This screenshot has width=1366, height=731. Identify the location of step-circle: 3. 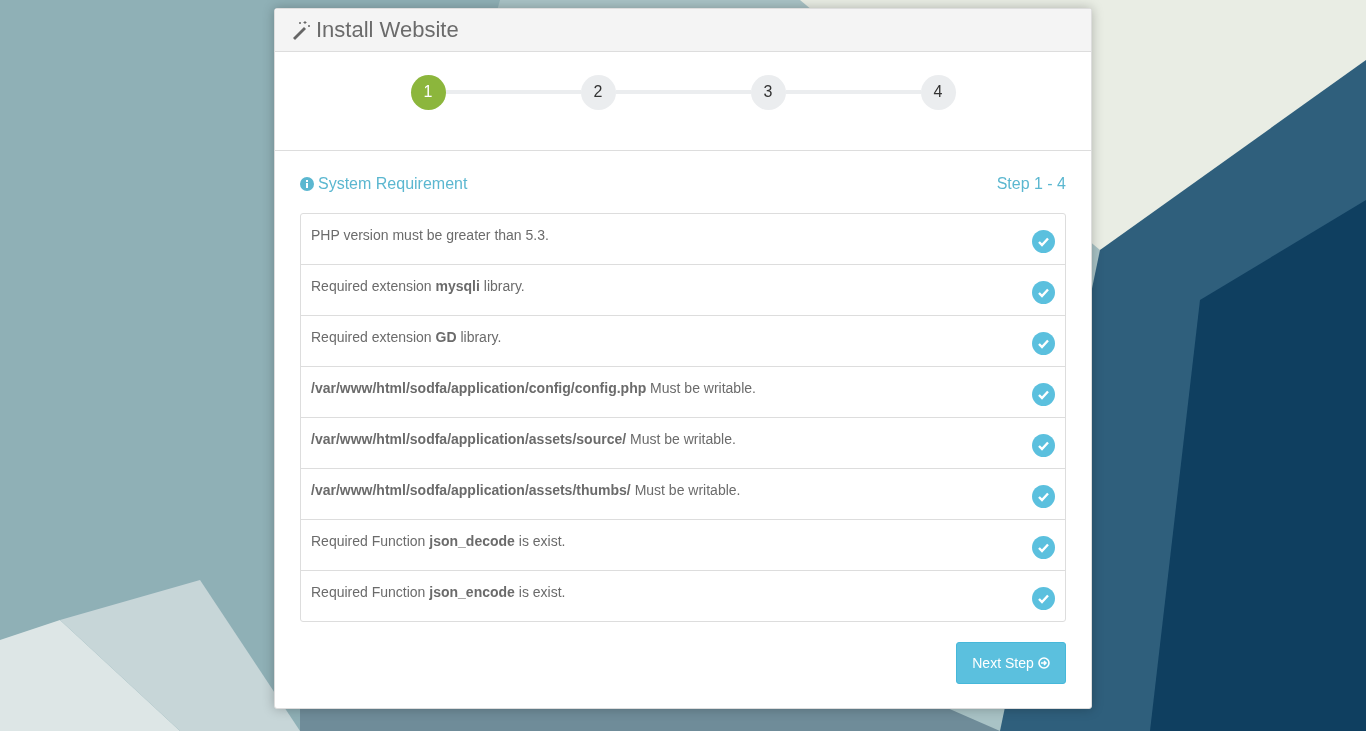
(768, 92).